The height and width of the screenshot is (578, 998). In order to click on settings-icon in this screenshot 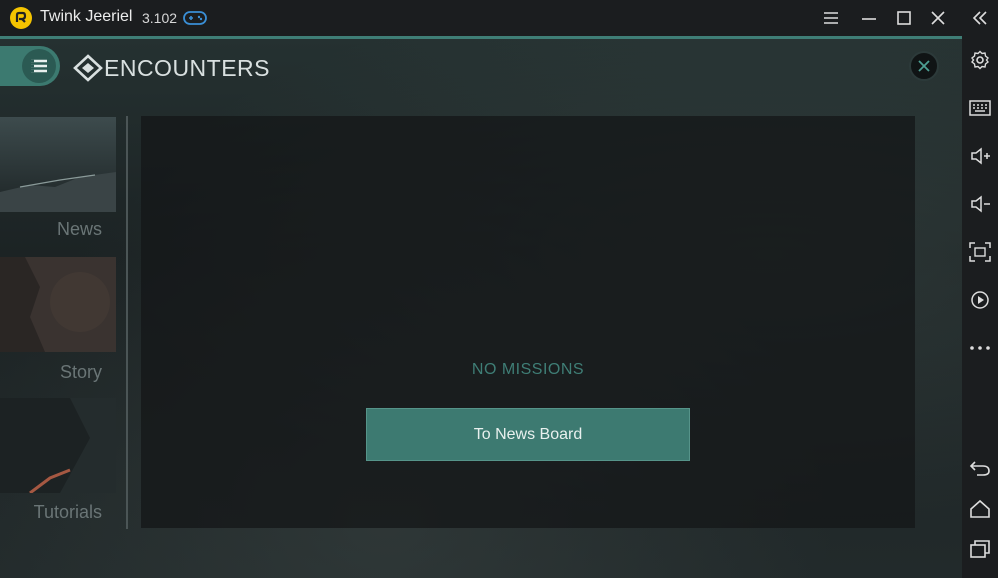, I will do `click(980, 60)`.